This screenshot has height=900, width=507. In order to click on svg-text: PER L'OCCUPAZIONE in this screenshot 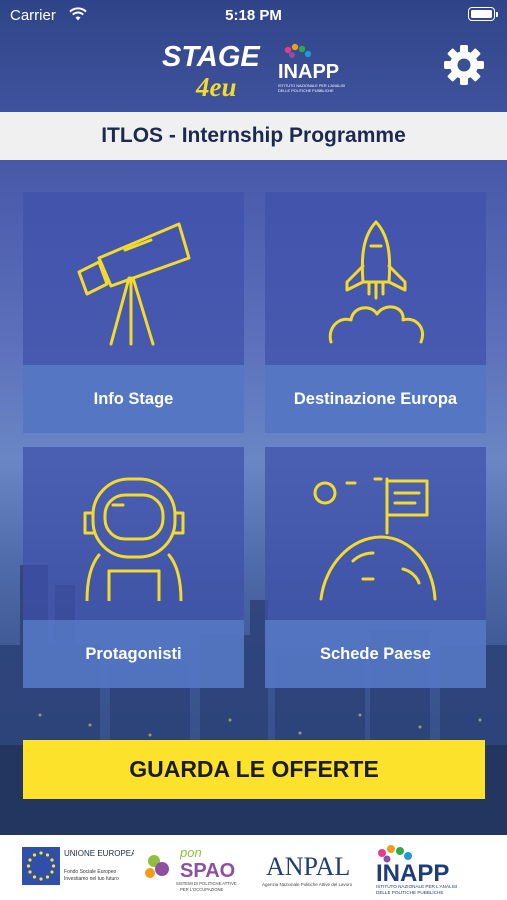, I will do `click(202, 889)`.